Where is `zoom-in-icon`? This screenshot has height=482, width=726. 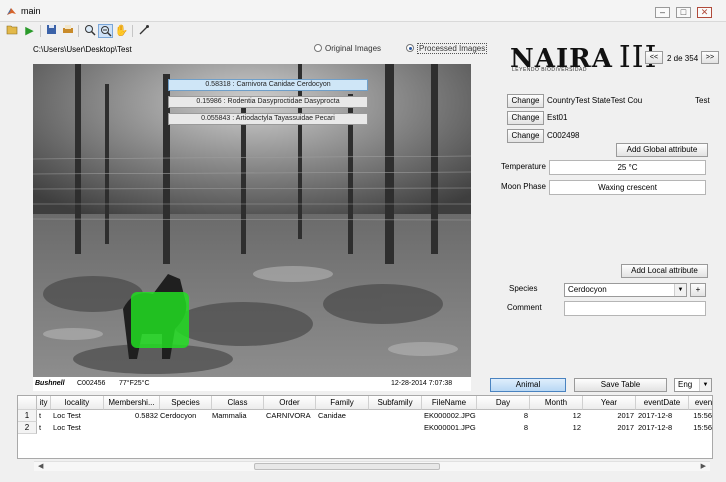
zoom-in-icon is located at coordinates (89, 31).